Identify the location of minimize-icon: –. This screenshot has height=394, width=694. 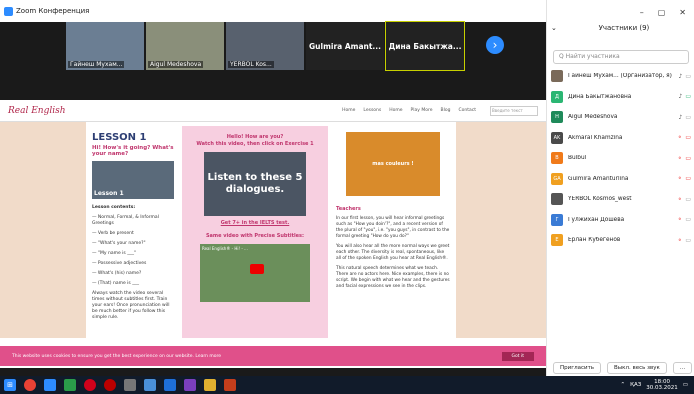
(642, 12).